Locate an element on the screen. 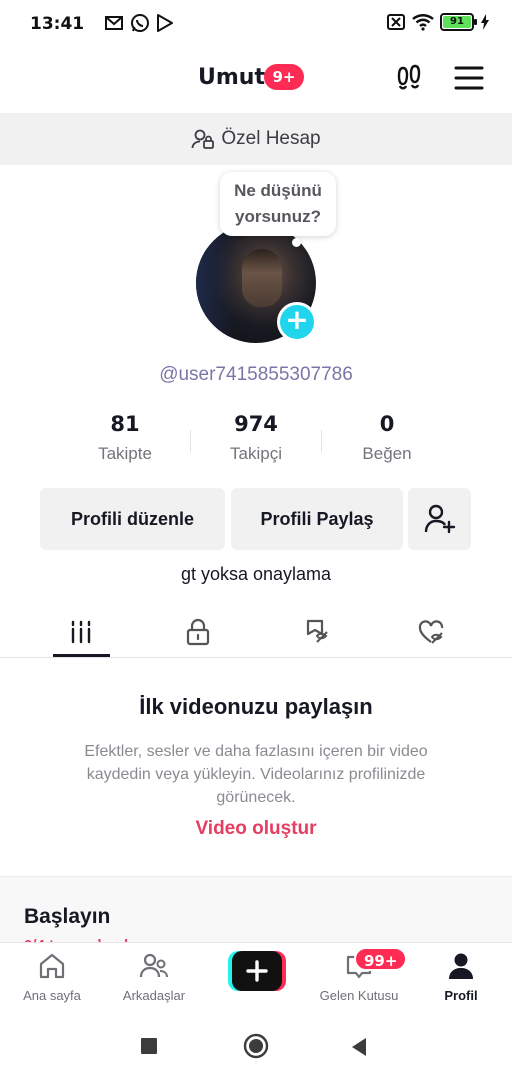 The height and width of the screenshot is (1080, 512). likes-count: 0 is located at coordinates (387, 424).